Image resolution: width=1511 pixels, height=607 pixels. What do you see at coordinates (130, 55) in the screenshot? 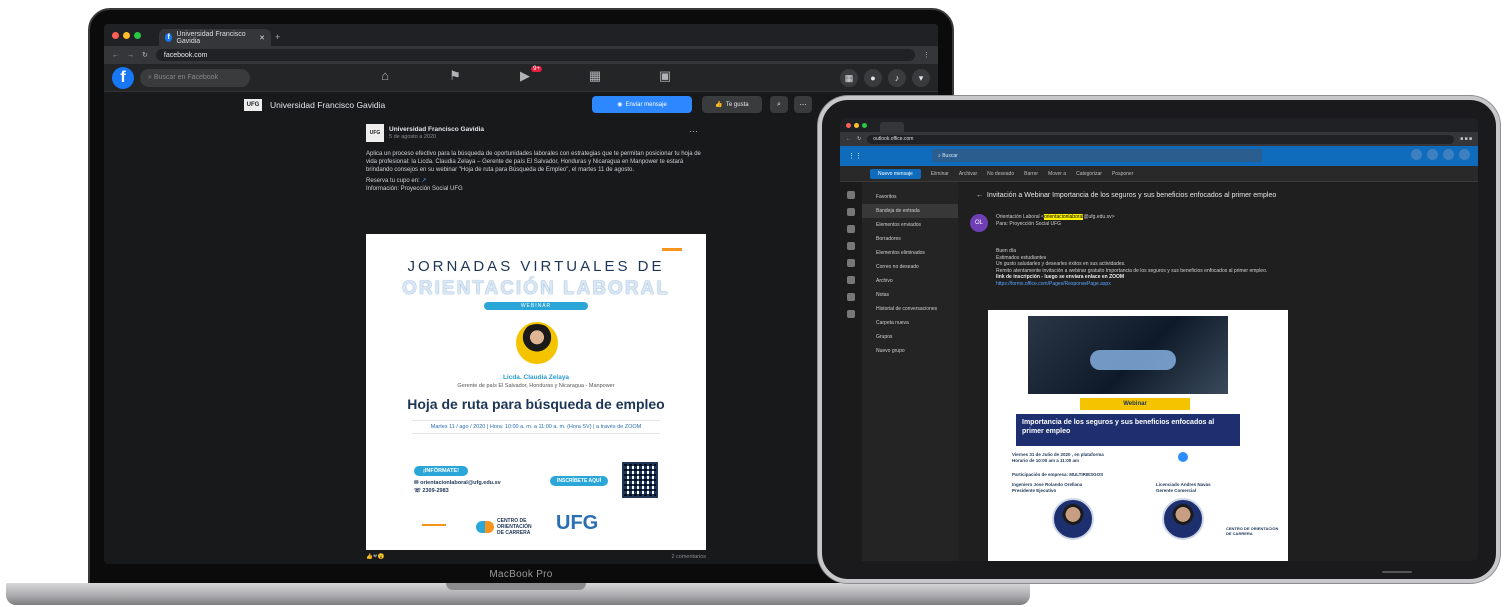
I see `forward-icon: →` at bounding box center [130, 55].